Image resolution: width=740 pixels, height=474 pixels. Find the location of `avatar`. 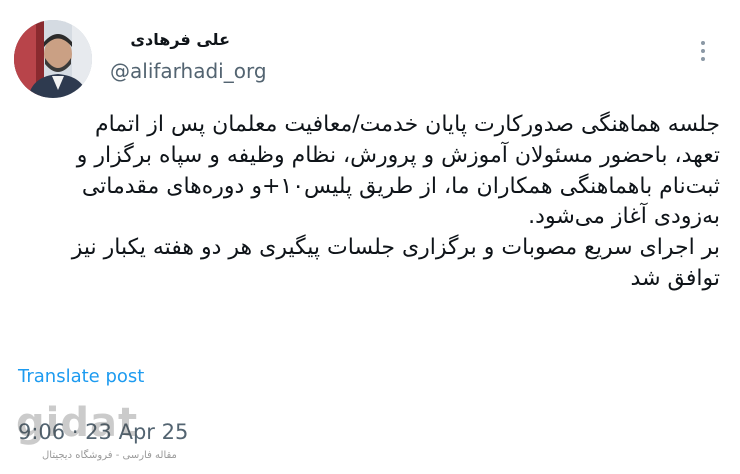

avatar is located at coordinates (53, 59).